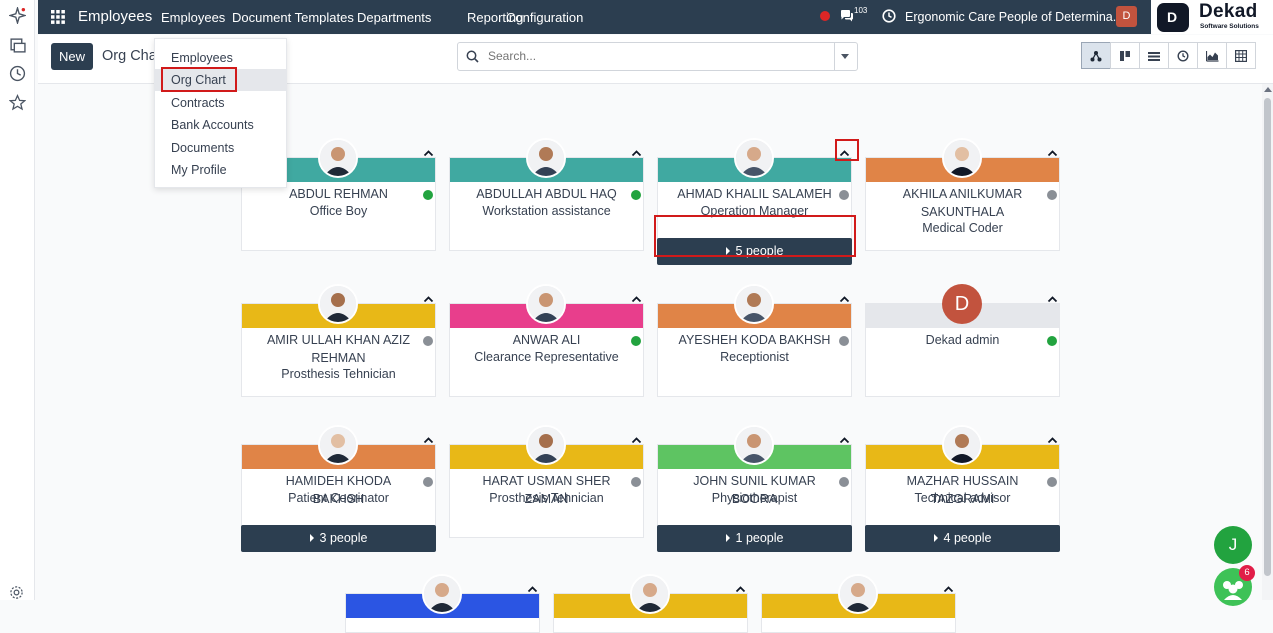  I want to click on vertical-scrollbar, so click(1267, 342).